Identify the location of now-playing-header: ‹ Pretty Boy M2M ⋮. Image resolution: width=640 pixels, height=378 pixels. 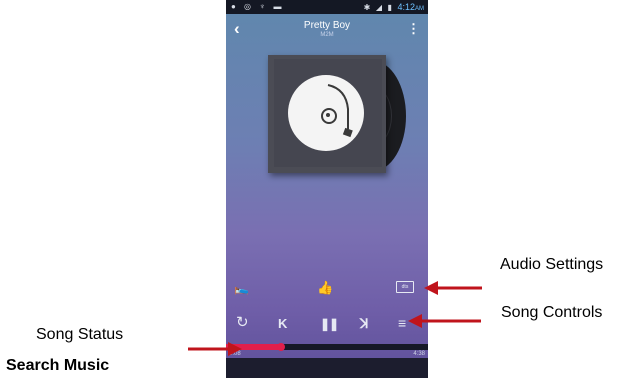
(327, 30).